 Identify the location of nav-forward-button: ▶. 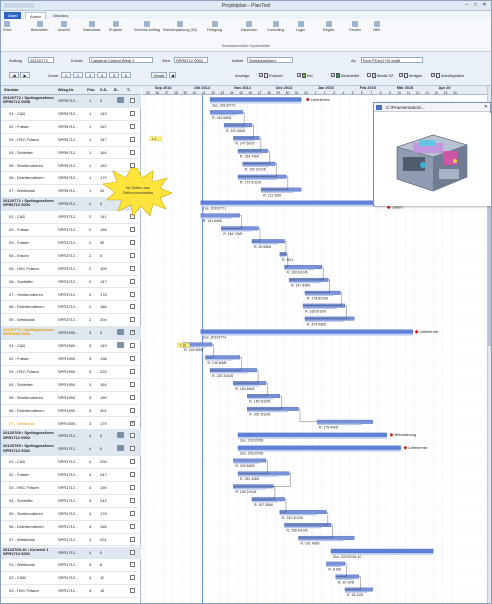
(25, 75).